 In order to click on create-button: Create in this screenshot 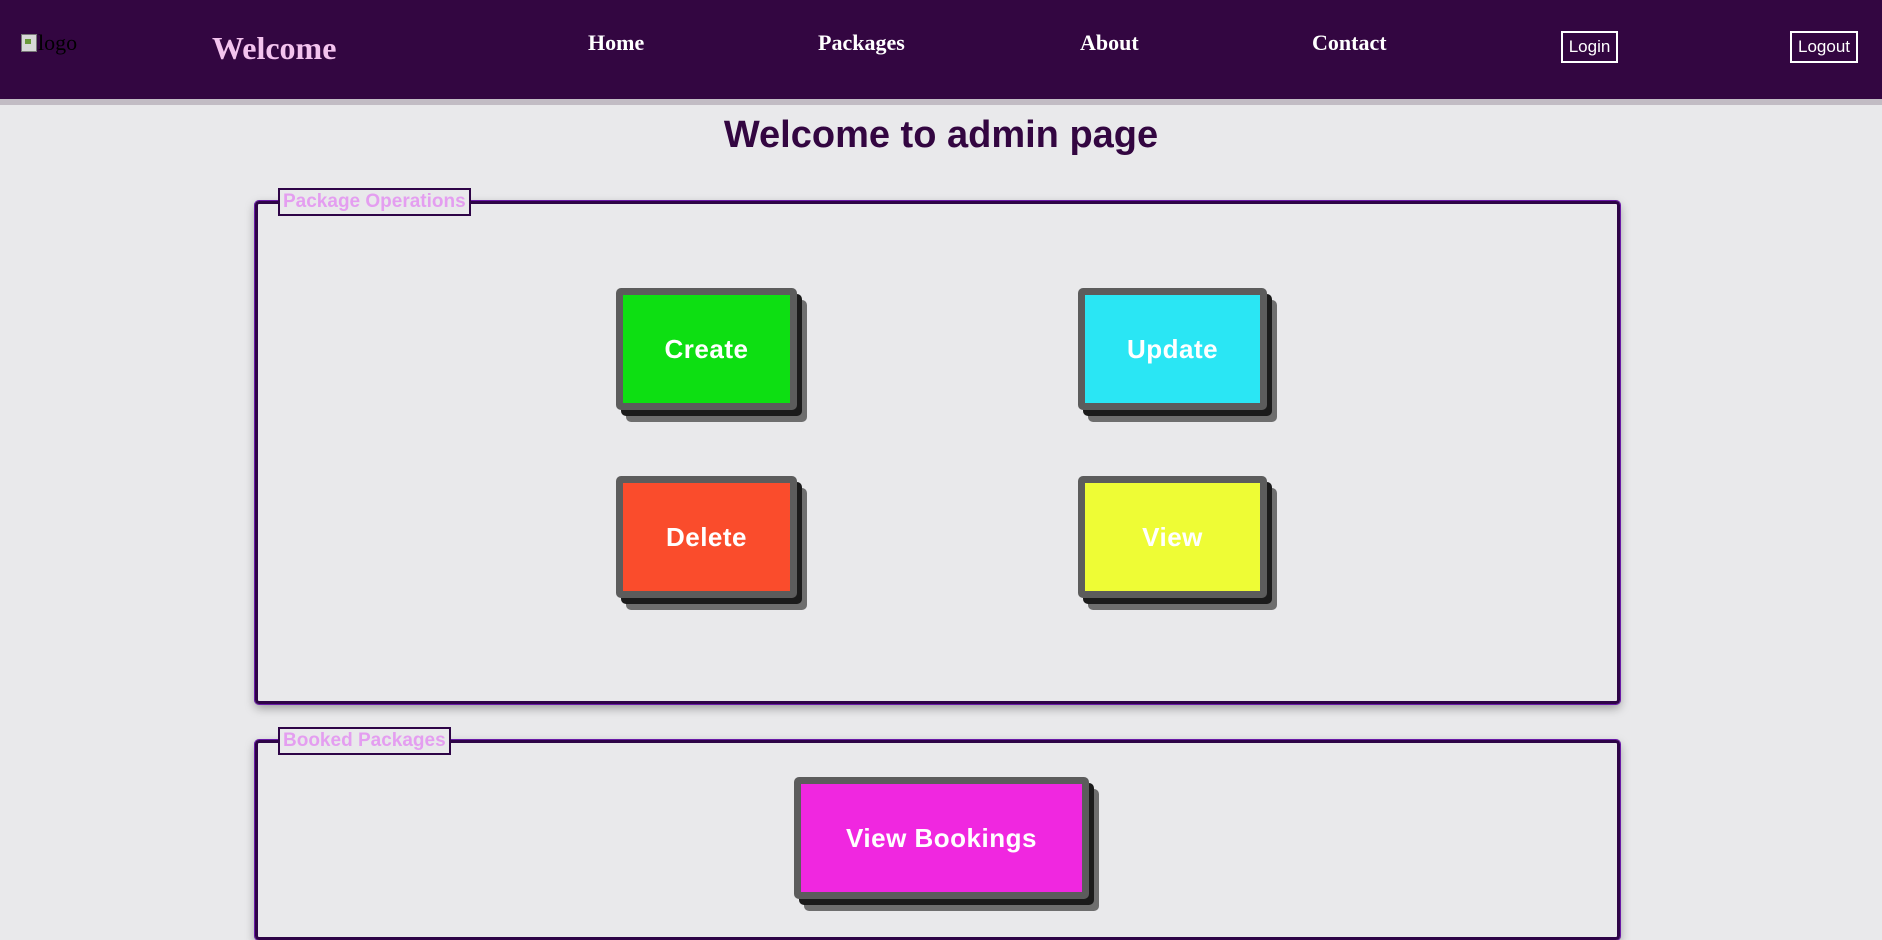, I will do `click(706, 349)`.